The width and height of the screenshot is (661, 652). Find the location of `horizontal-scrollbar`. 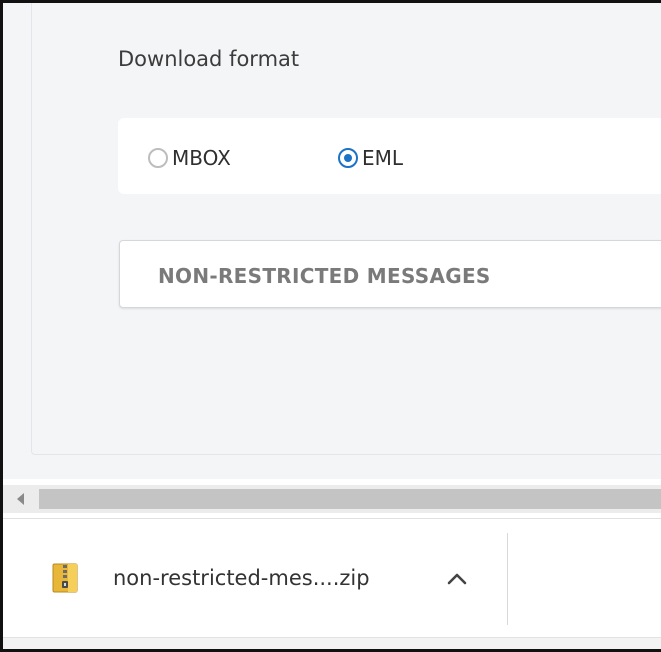

horizontal-scrollbar is located at coordinates (332, 499).